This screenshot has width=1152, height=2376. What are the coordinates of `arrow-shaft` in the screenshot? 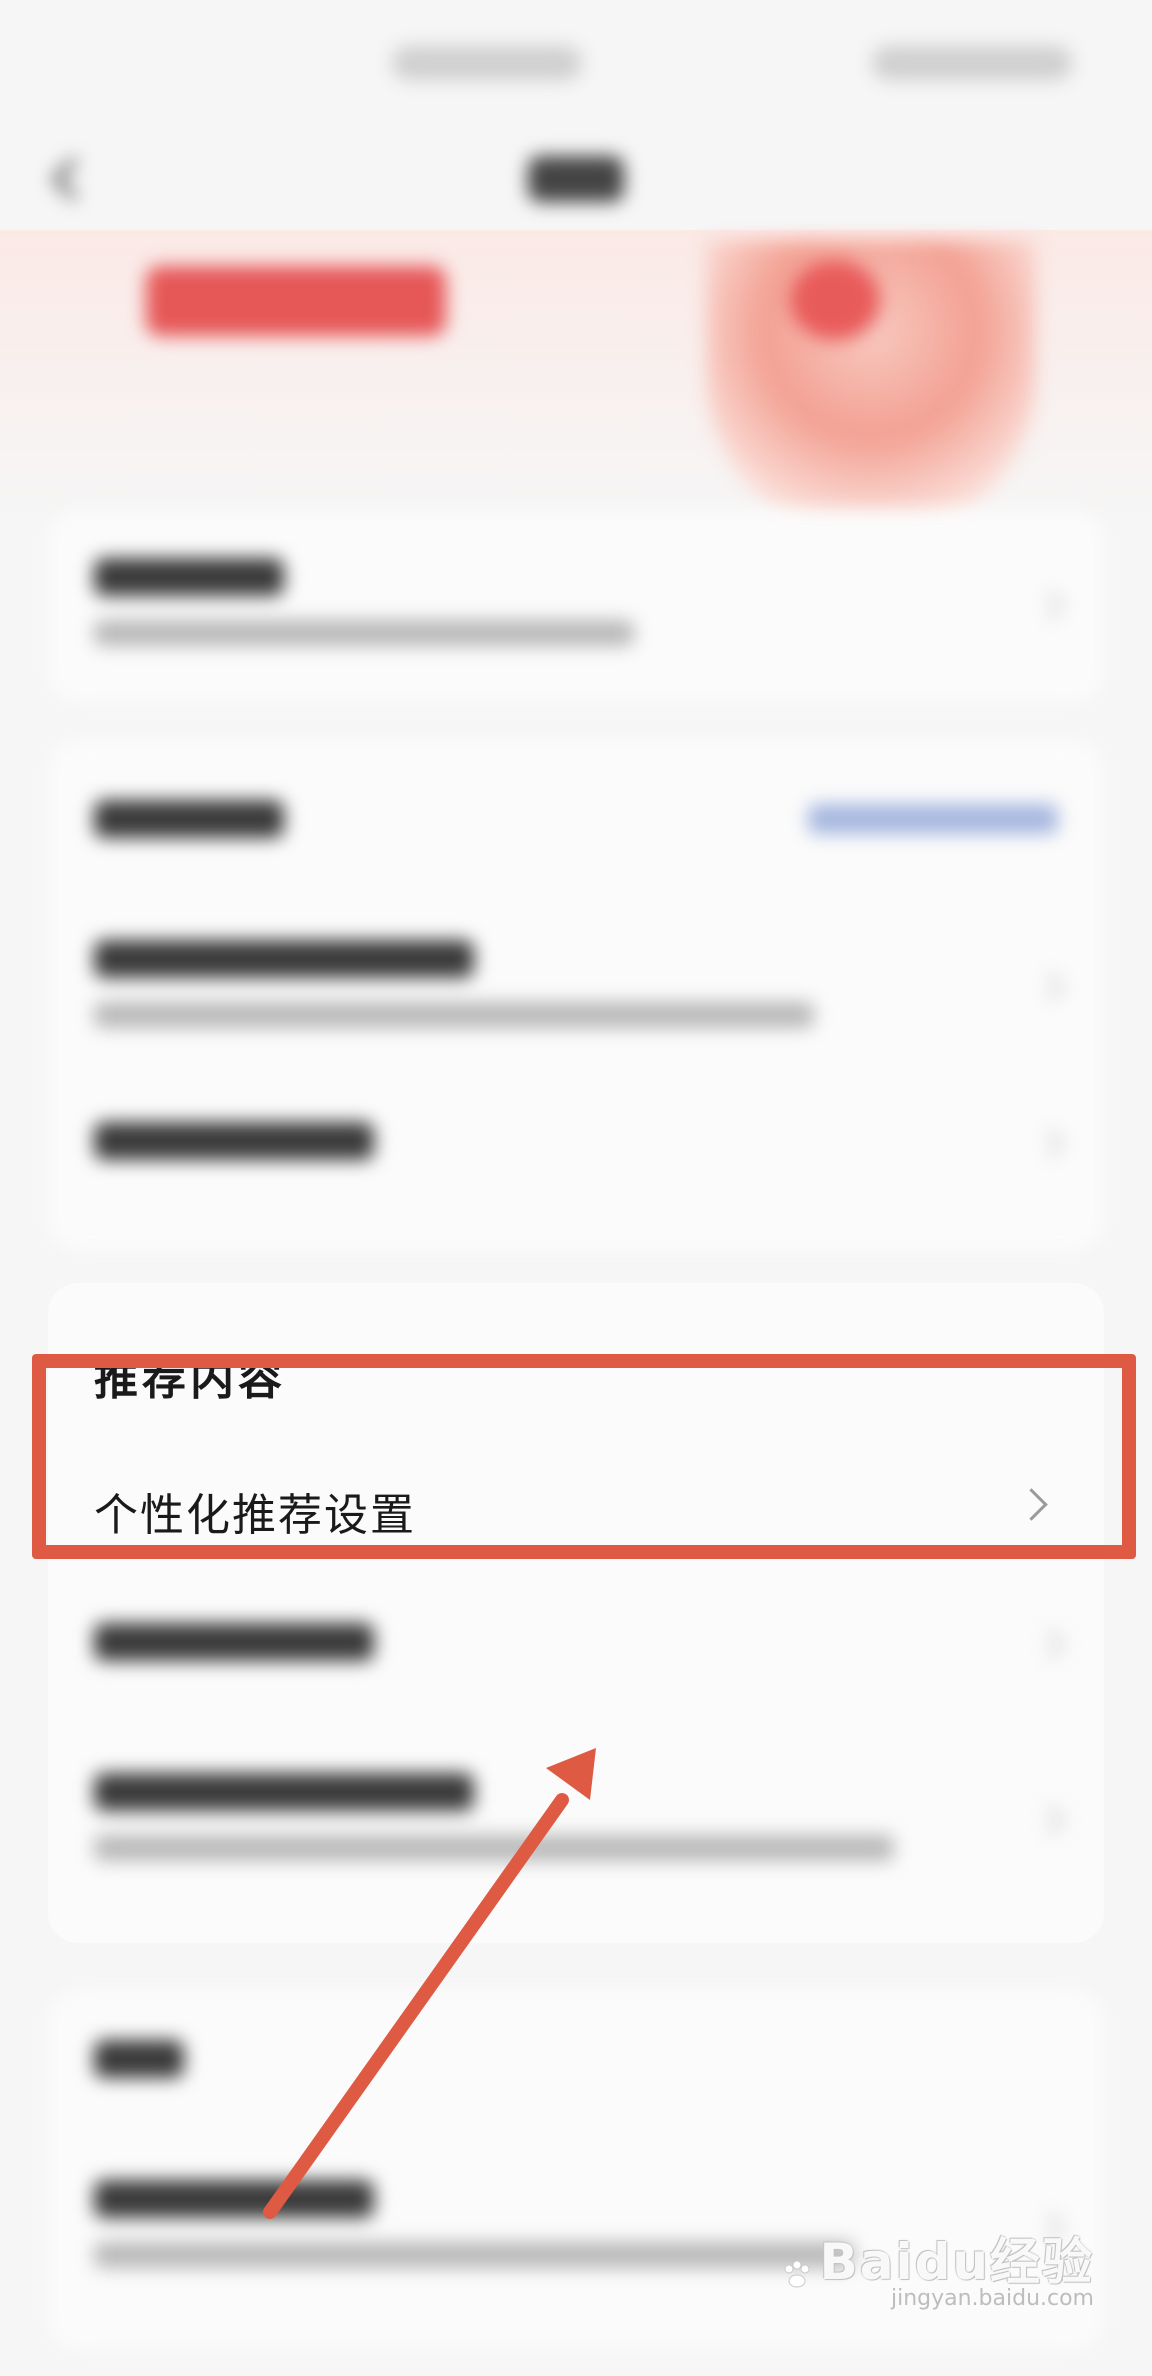 It's located at (416, 2006).